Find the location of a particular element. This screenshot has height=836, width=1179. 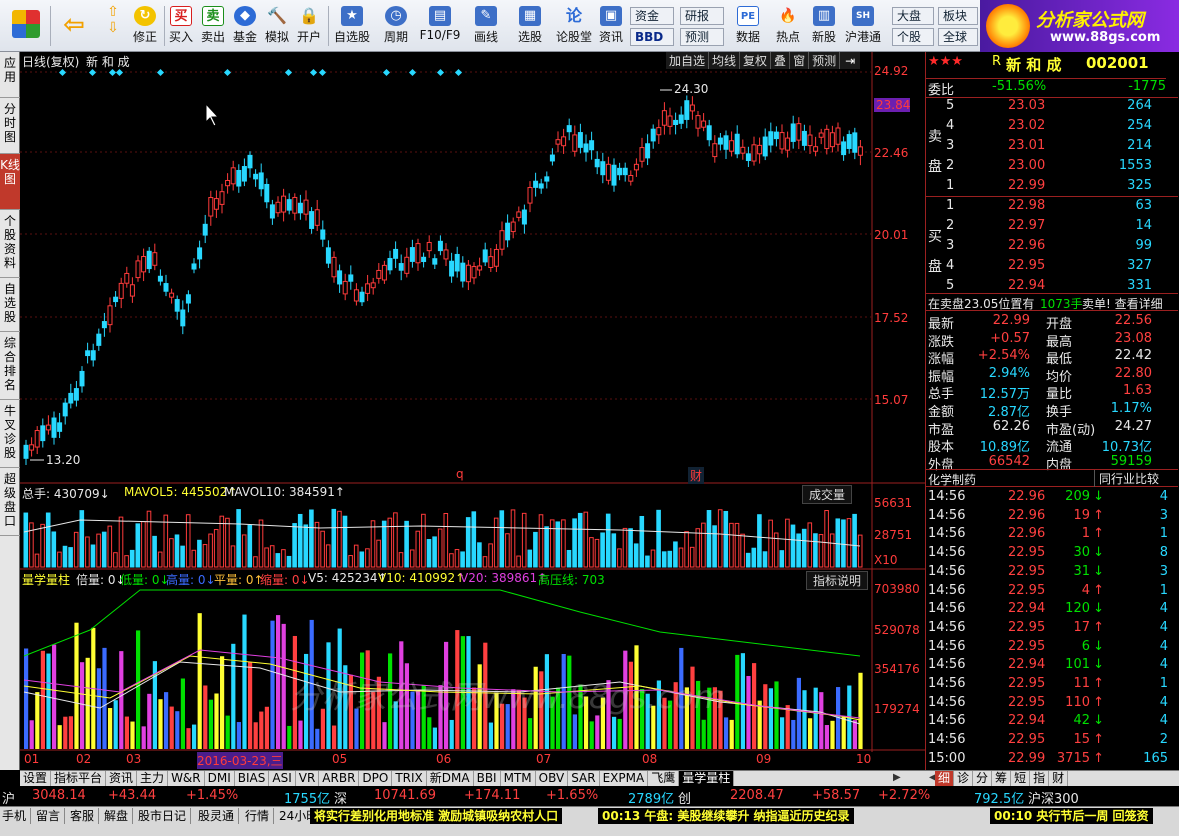

indicator-tab: BBI is located at coordinates (487, 778).